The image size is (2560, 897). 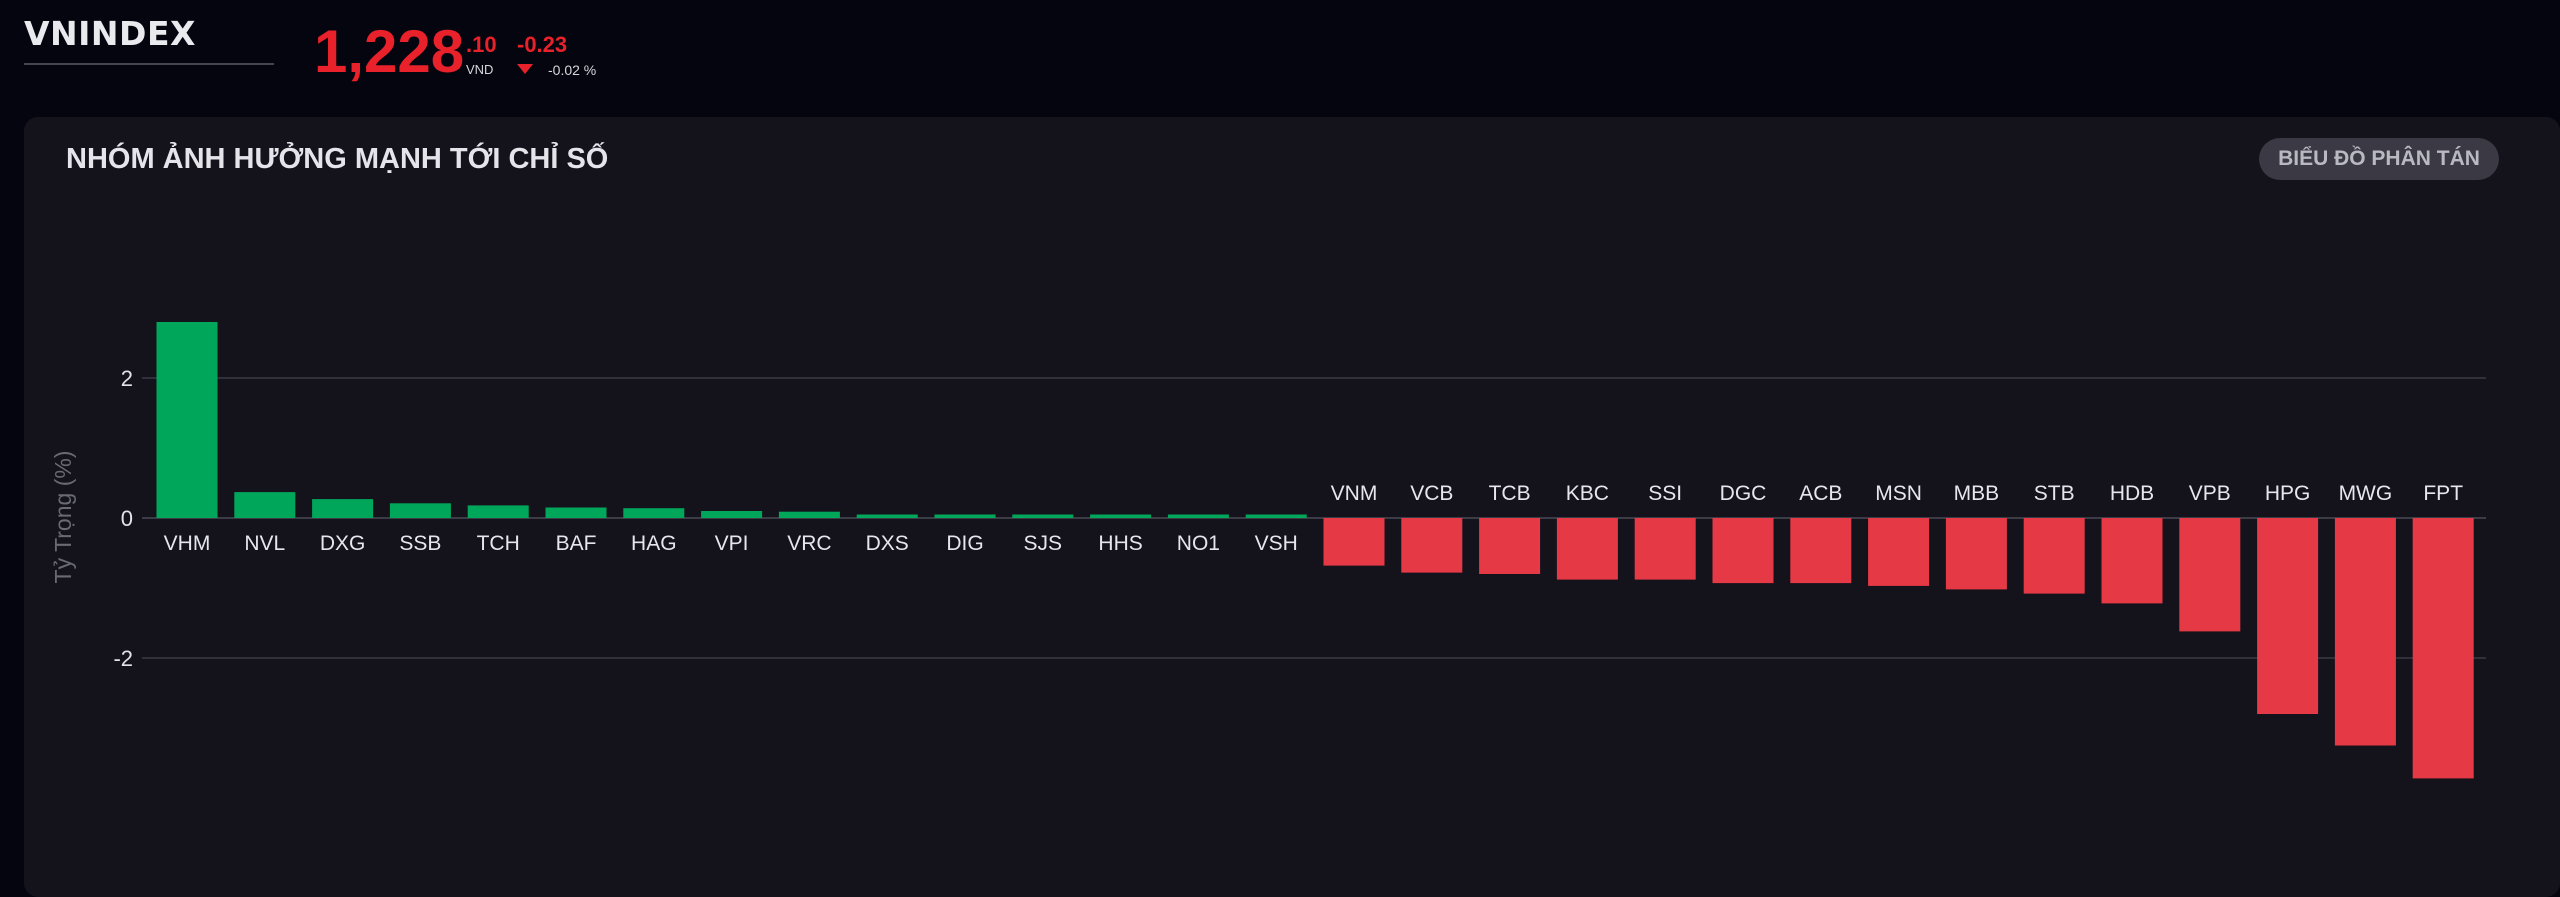 What do you see at coordinates (1043, 543) in the screenshot?
I see `category-label-sjs: SJS` at bounding box center [1043, 543].